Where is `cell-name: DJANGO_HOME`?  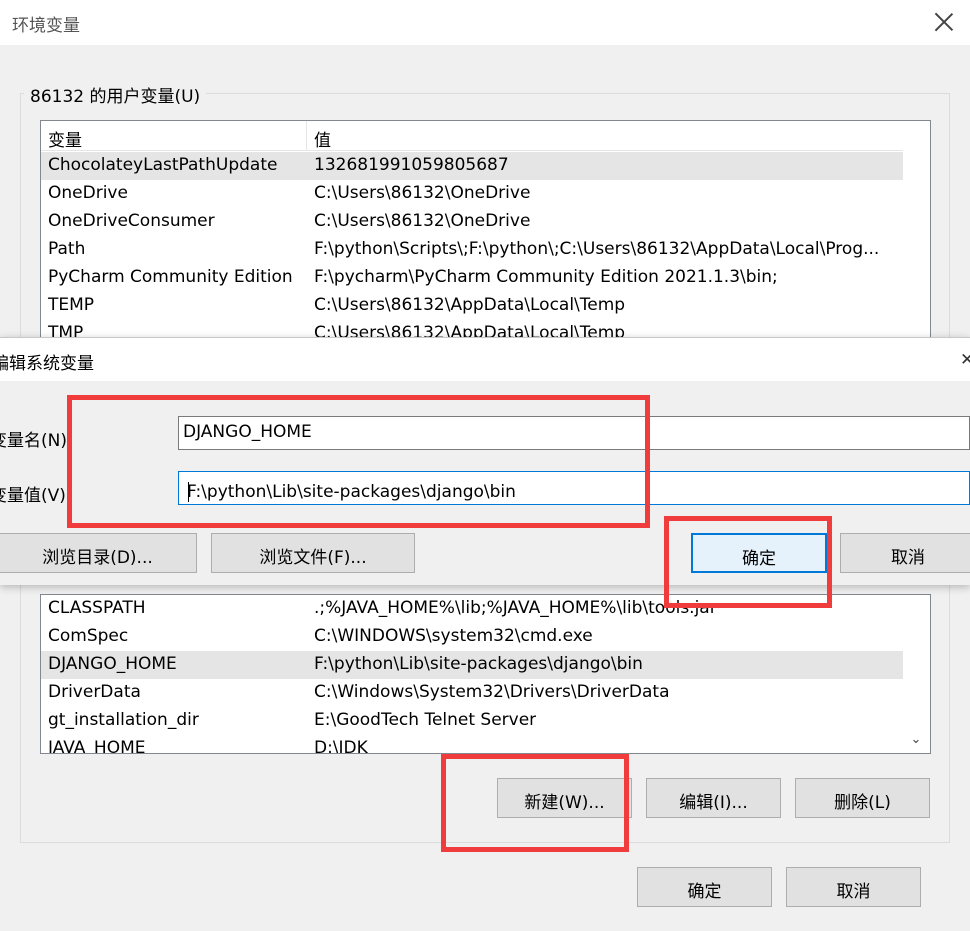 cell-name: DJANGO_HOME is located at coordinates (112, 664).